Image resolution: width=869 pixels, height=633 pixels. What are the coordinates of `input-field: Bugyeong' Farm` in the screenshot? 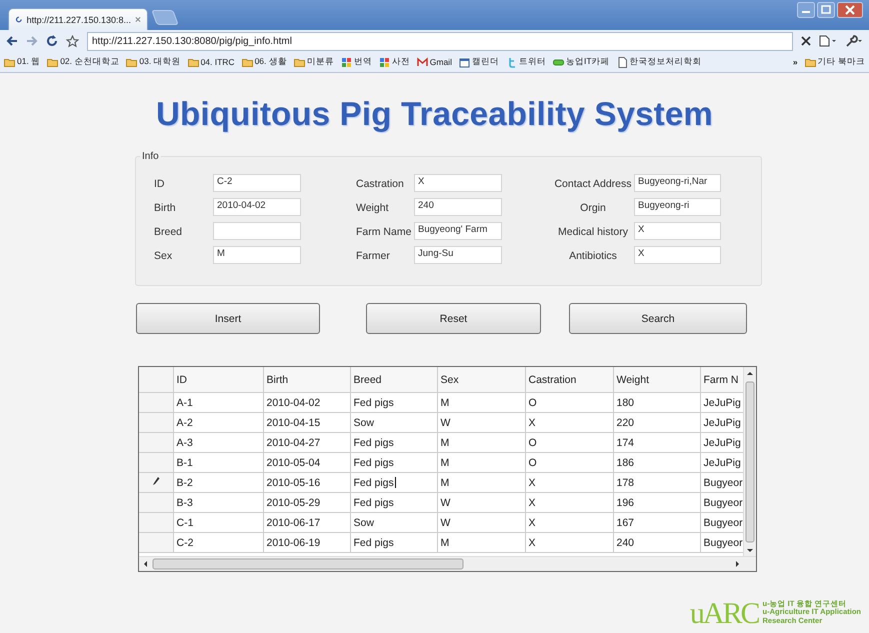 It's located at (458, 231).